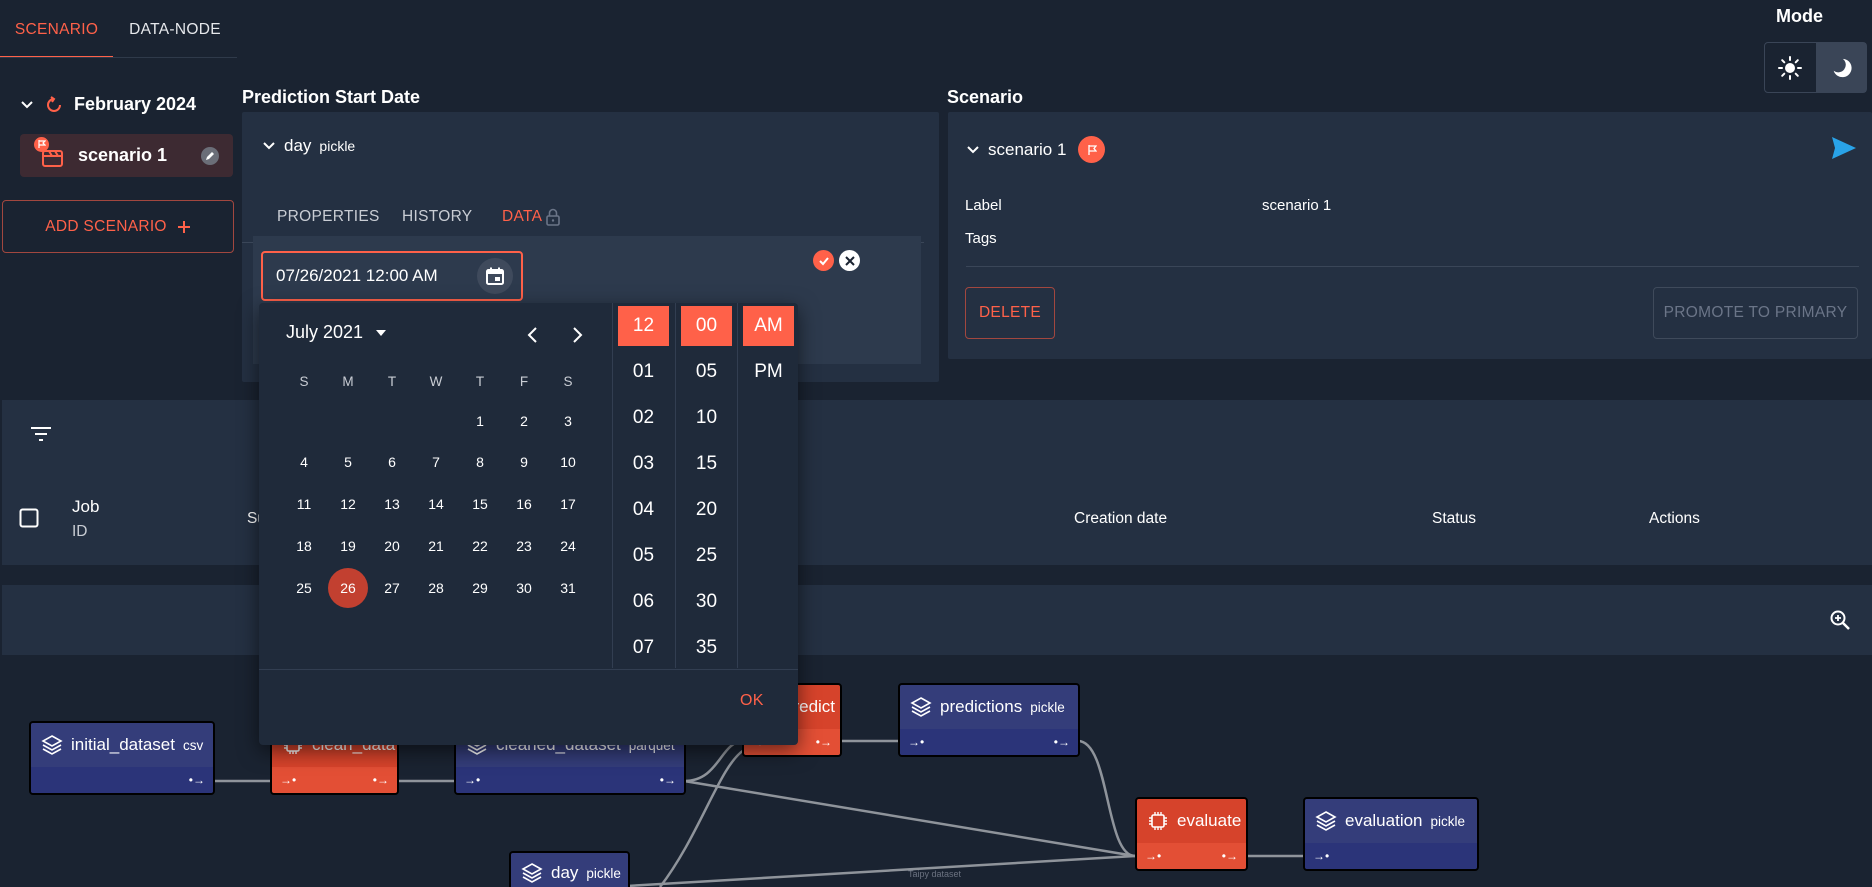 The width and height of the screenshot is (1872, 887). I want to click on minute-option: 10, so click(706, 418).